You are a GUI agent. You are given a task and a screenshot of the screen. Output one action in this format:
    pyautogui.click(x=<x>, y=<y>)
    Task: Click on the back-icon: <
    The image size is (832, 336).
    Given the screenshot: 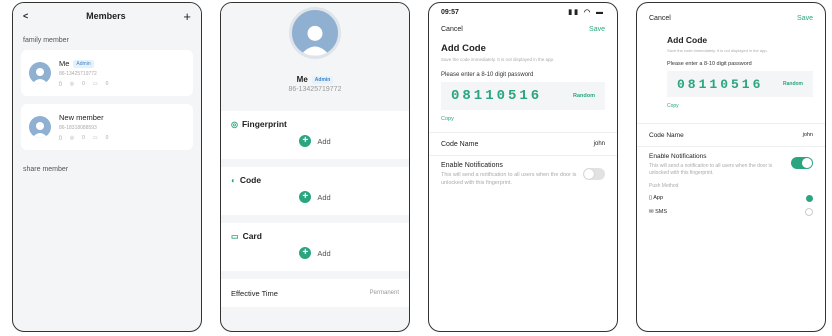 What is the action you would take?
    pyautogui.click(x=25, y=16)
    